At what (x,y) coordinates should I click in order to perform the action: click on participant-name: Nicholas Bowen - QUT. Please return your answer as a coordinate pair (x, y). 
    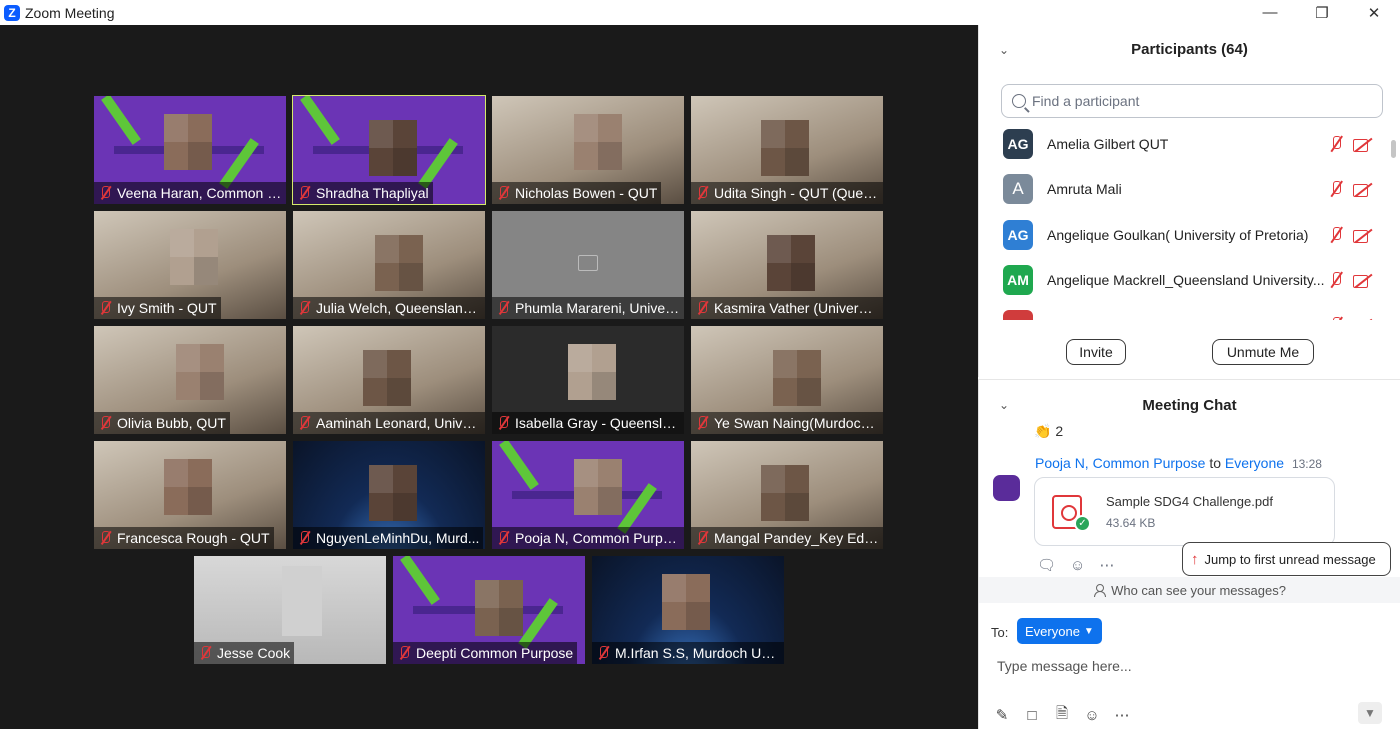
    Looking at the image, I should click on (586, 193).